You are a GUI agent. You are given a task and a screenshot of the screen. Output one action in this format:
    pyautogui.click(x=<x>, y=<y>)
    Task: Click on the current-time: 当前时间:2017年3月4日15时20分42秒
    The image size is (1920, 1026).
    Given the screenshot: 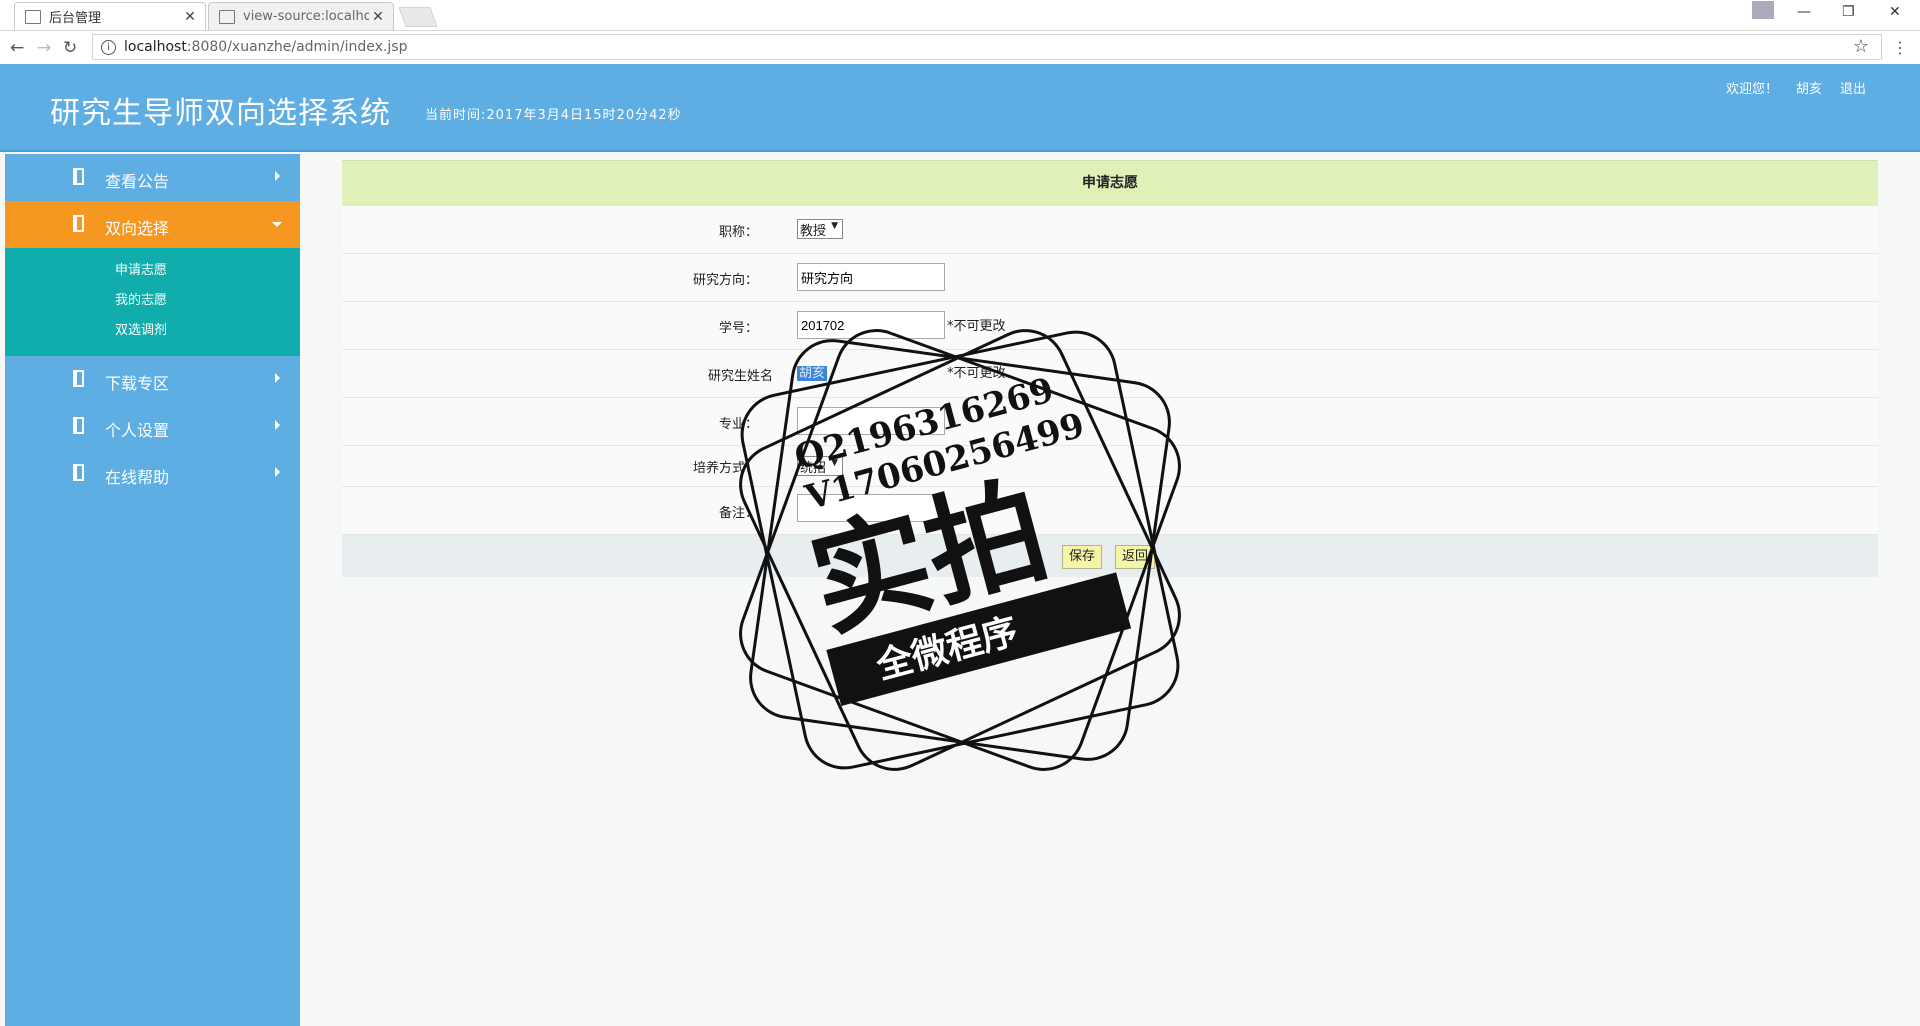 What is the action you would take?
    pyautogui.click(x=553, y=115)
    